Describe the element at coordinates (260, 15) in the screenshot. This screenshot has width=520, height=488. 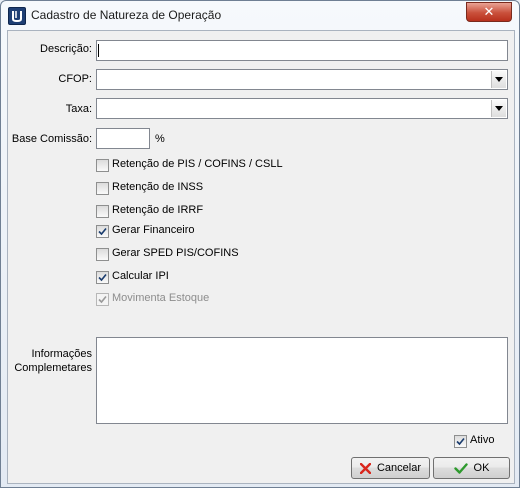
I see `title-bar: Cadastro de Natureza de Operação ✕` at that location.